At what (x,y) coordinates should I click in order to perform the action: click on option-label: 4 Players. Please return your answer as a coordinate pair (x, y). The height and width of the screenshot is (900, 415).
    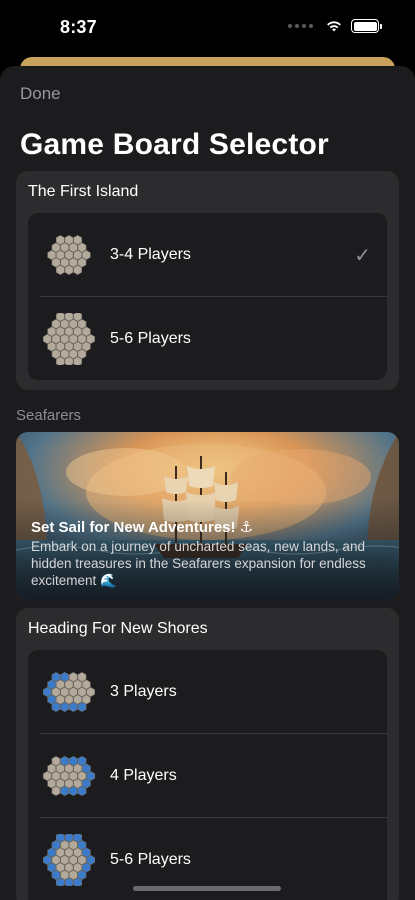
    Looking at the image, I should click on (143, 775).